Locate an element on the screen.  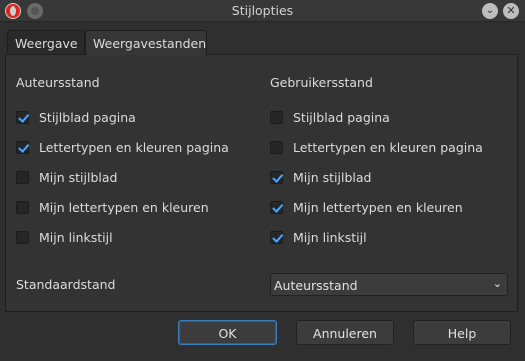
default-mode-label: Standaardstand is located at coordinates (66, 284).